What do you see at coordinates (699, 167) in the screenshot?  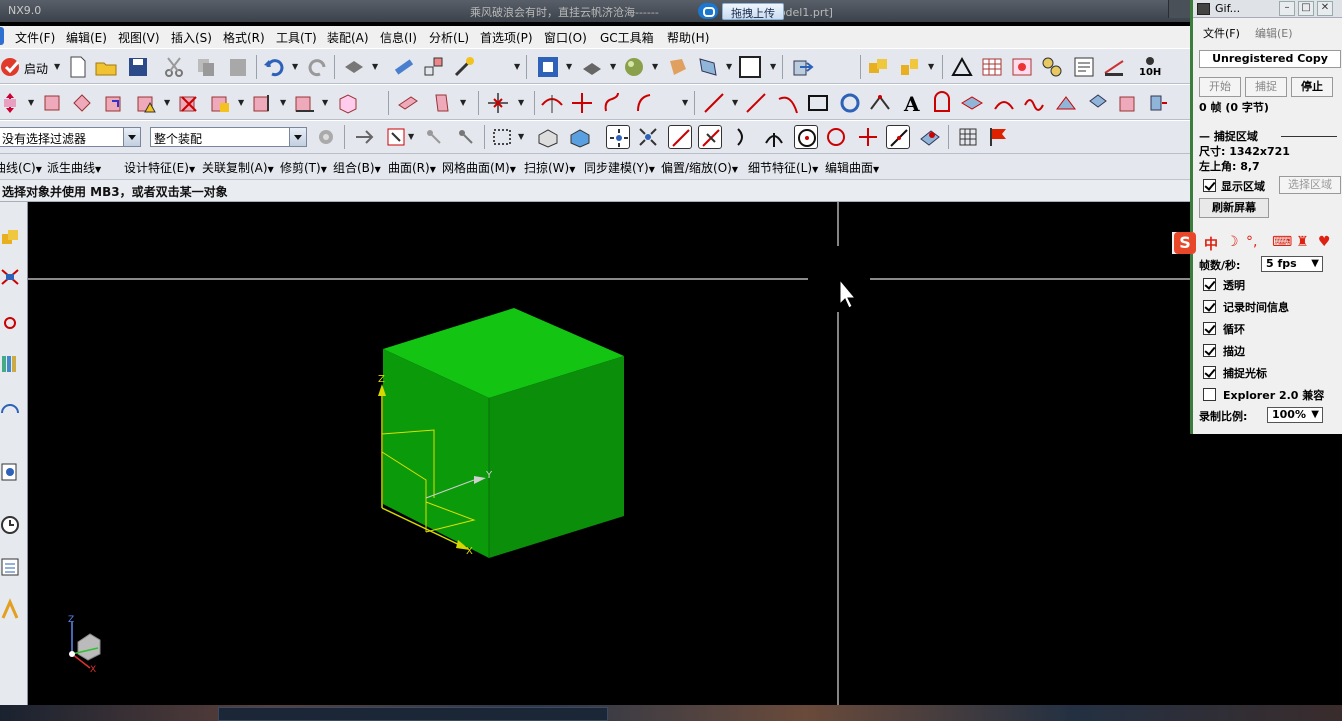 I see `feature-offset-scale: 偏置/缩放(O)▼` at bounding box center [699, 167].